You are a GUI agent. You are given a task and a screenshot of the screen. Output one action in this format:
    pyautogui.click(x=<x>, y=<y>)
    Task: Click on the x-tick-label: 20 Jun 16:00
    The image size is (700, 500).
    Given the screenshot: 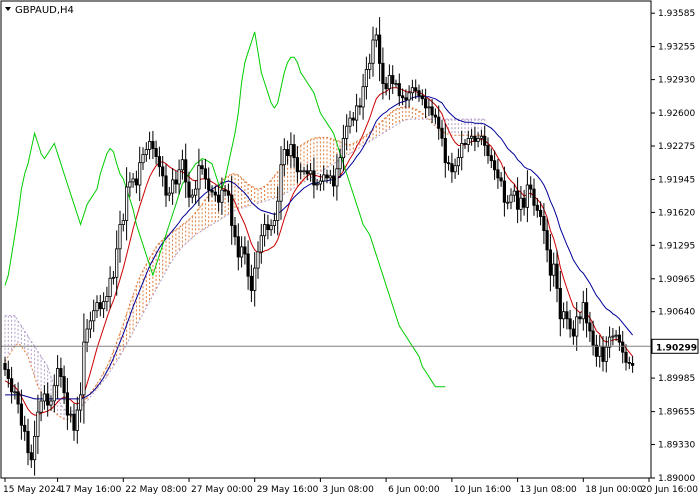 What is the action you would take?
    pyautogui.click(x=669, y=490)
    